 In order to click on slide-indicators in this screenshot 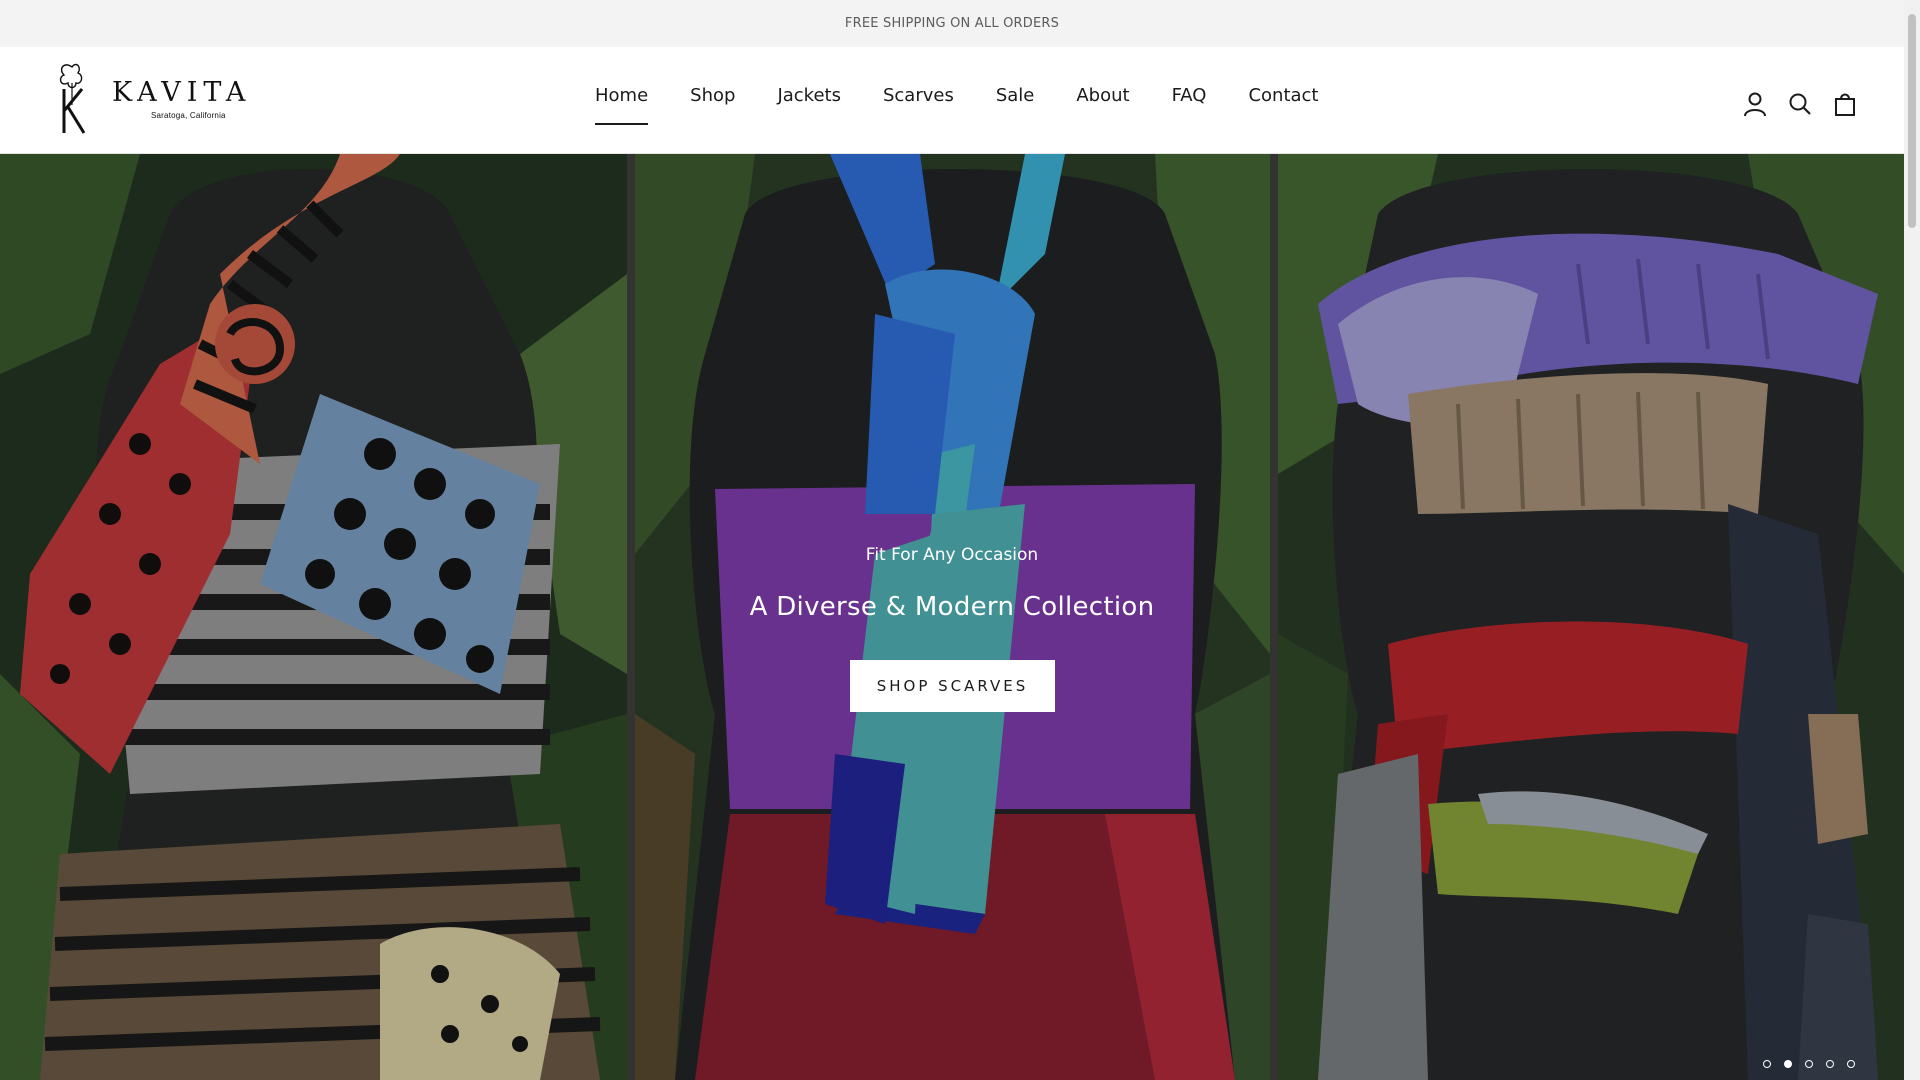, I will do `click(1809, 1064)`.